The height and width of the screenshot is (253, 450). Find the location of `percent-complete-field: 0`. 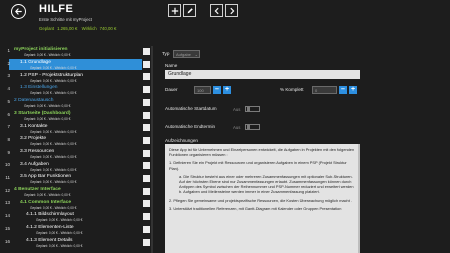

percent-complete-field: 0 is located at coordinates (324, 90).